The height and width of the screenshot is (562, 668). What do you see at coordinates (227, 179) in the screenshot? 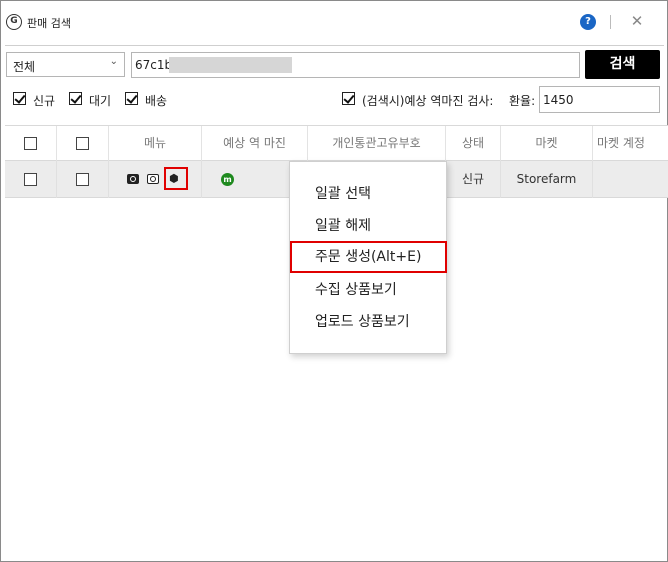
I see `margin-badge-icon: m` at bounding box center [227, 179].